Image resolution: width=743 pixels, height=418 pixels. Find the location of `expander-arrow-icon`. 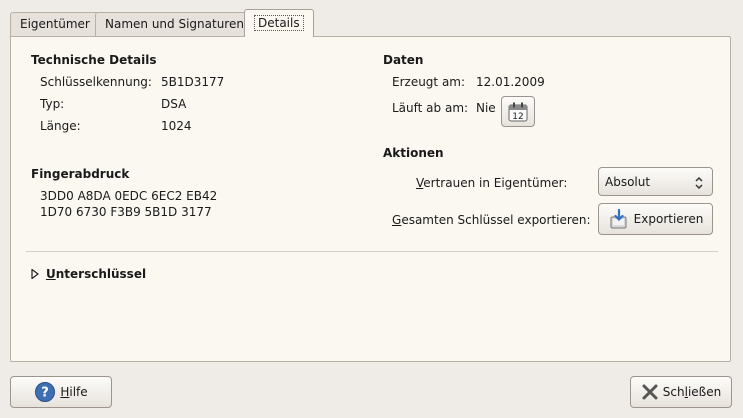

expander-arrow-icon is located at coordinates (35, 274).